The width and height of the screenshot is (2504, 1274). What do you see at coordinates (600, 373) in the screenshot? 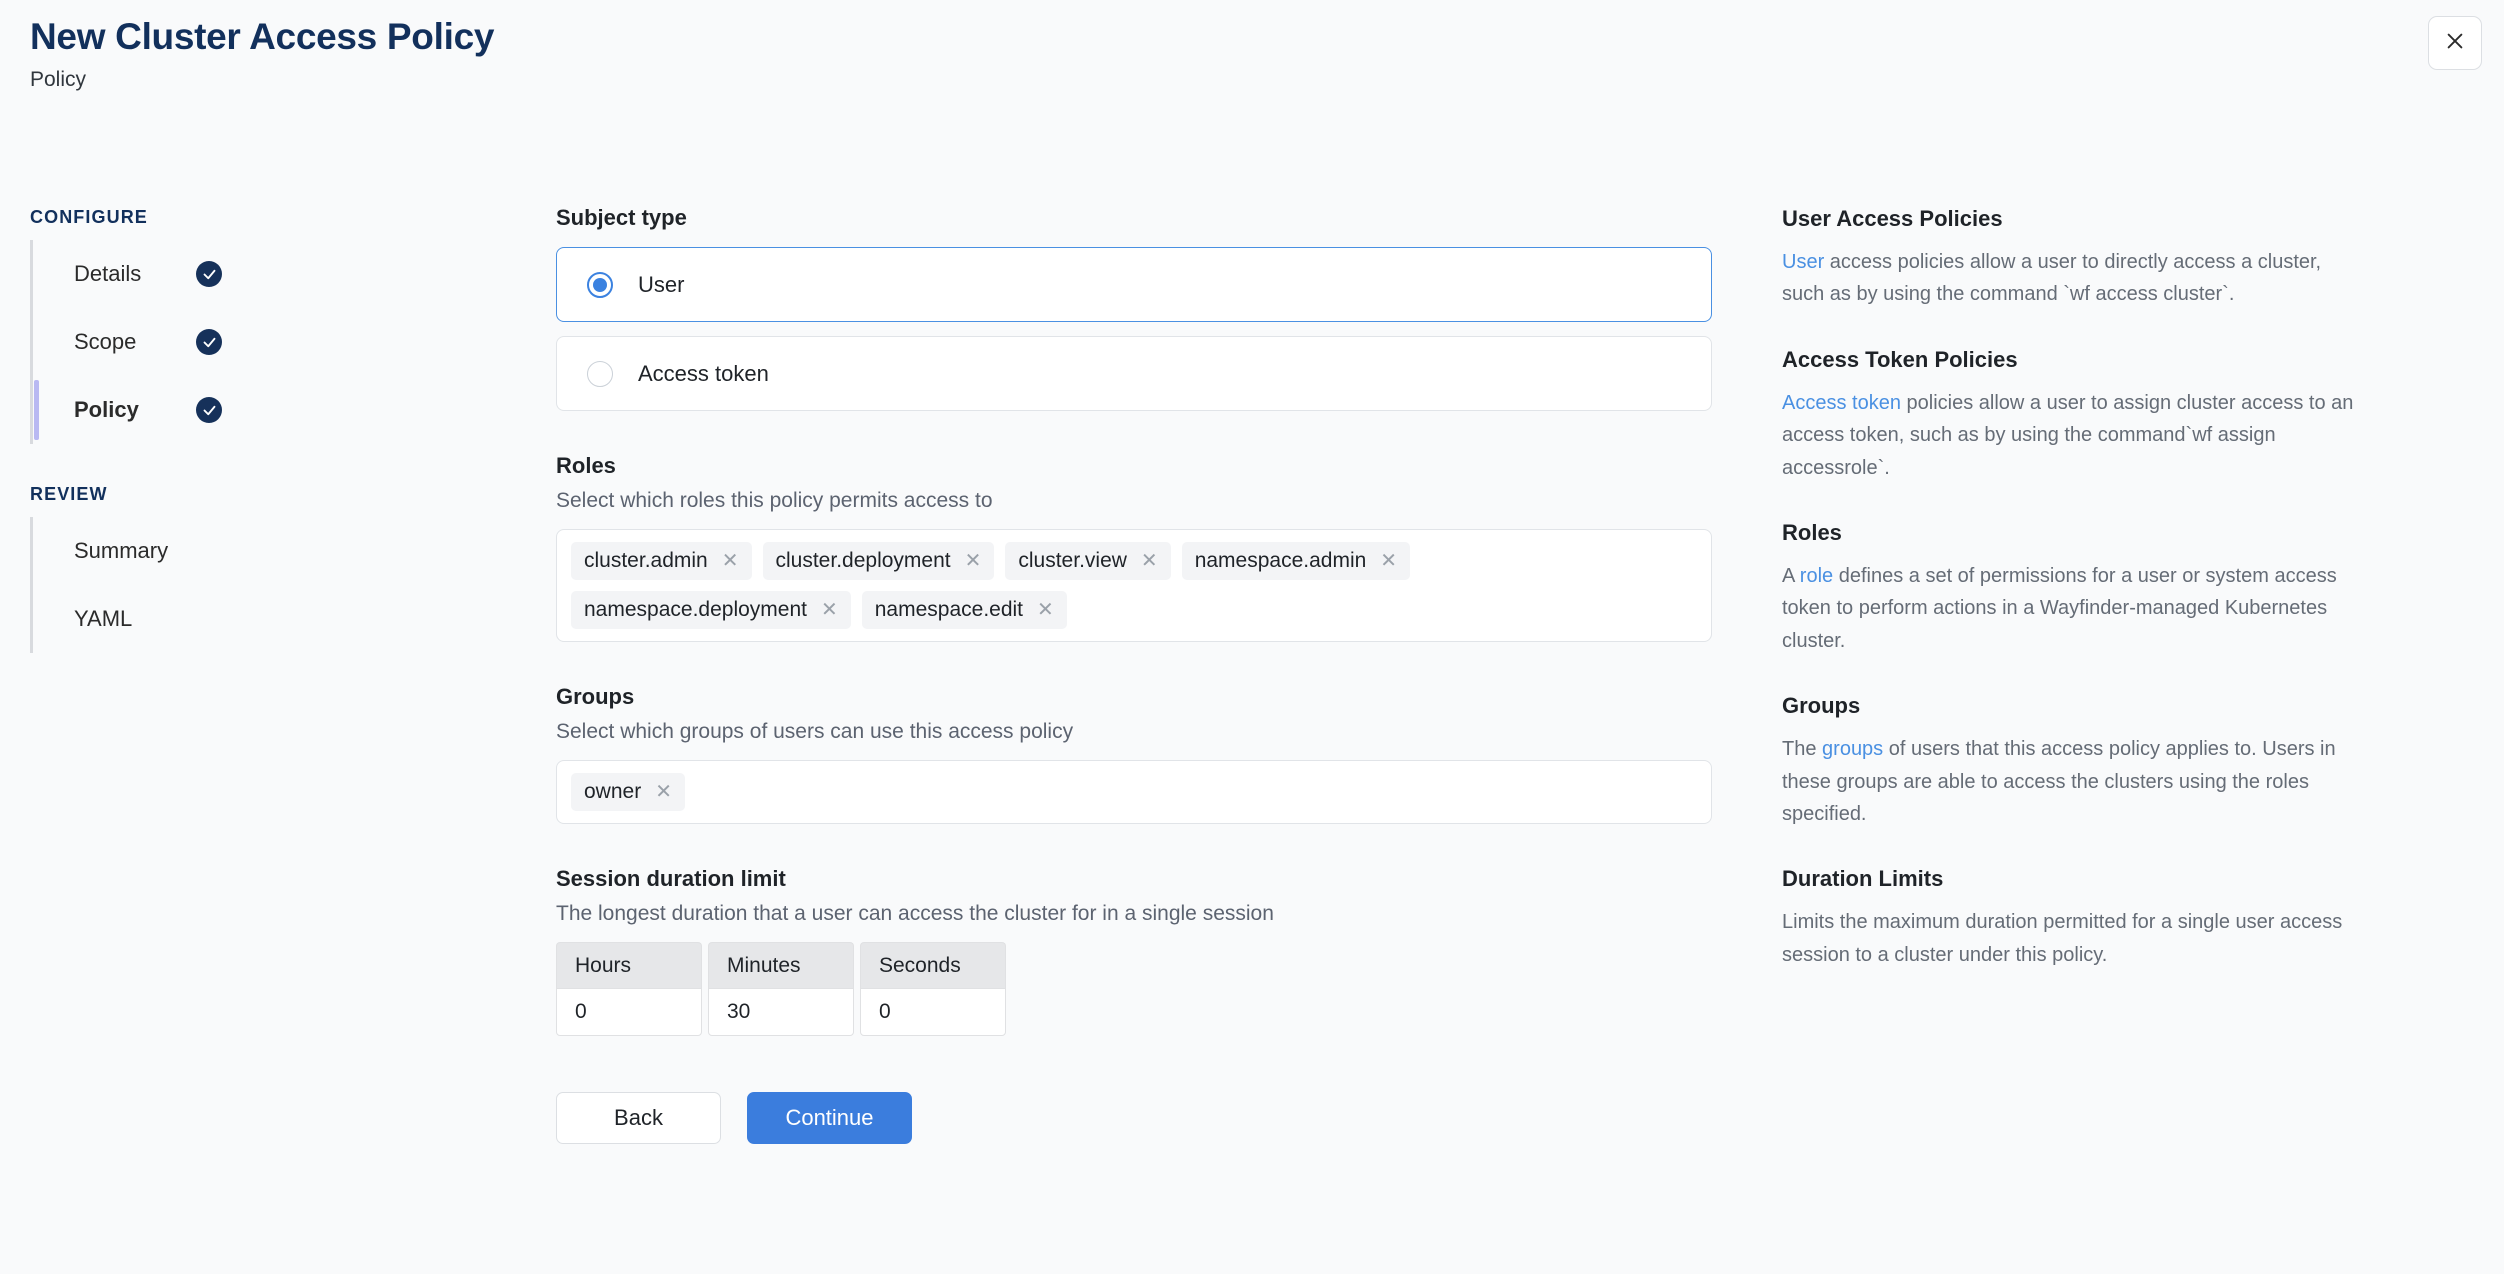
I see `radio-button-icon` at bounding box center [600, 373].